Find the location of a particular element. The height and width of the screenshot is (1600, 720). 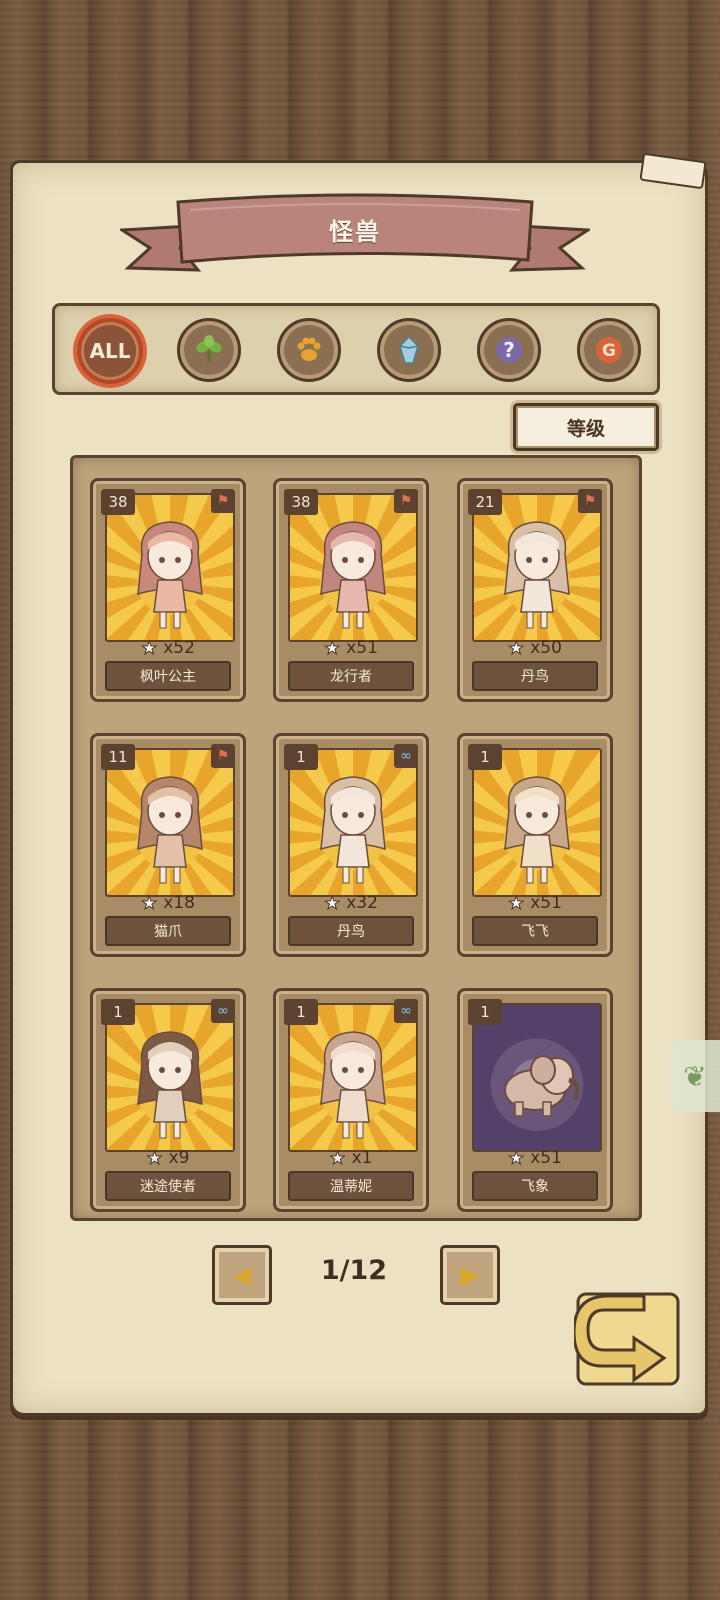

prev-page-button: ◀ is located at coordinates (242, 1275).